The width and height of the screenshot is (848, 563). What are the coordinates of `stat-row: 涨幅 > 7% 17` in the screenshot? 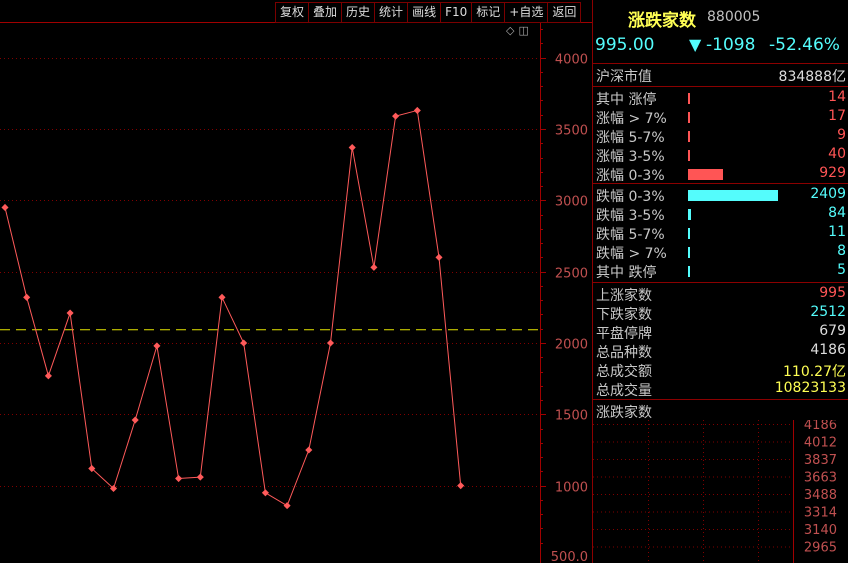 It's located at (721, 117).